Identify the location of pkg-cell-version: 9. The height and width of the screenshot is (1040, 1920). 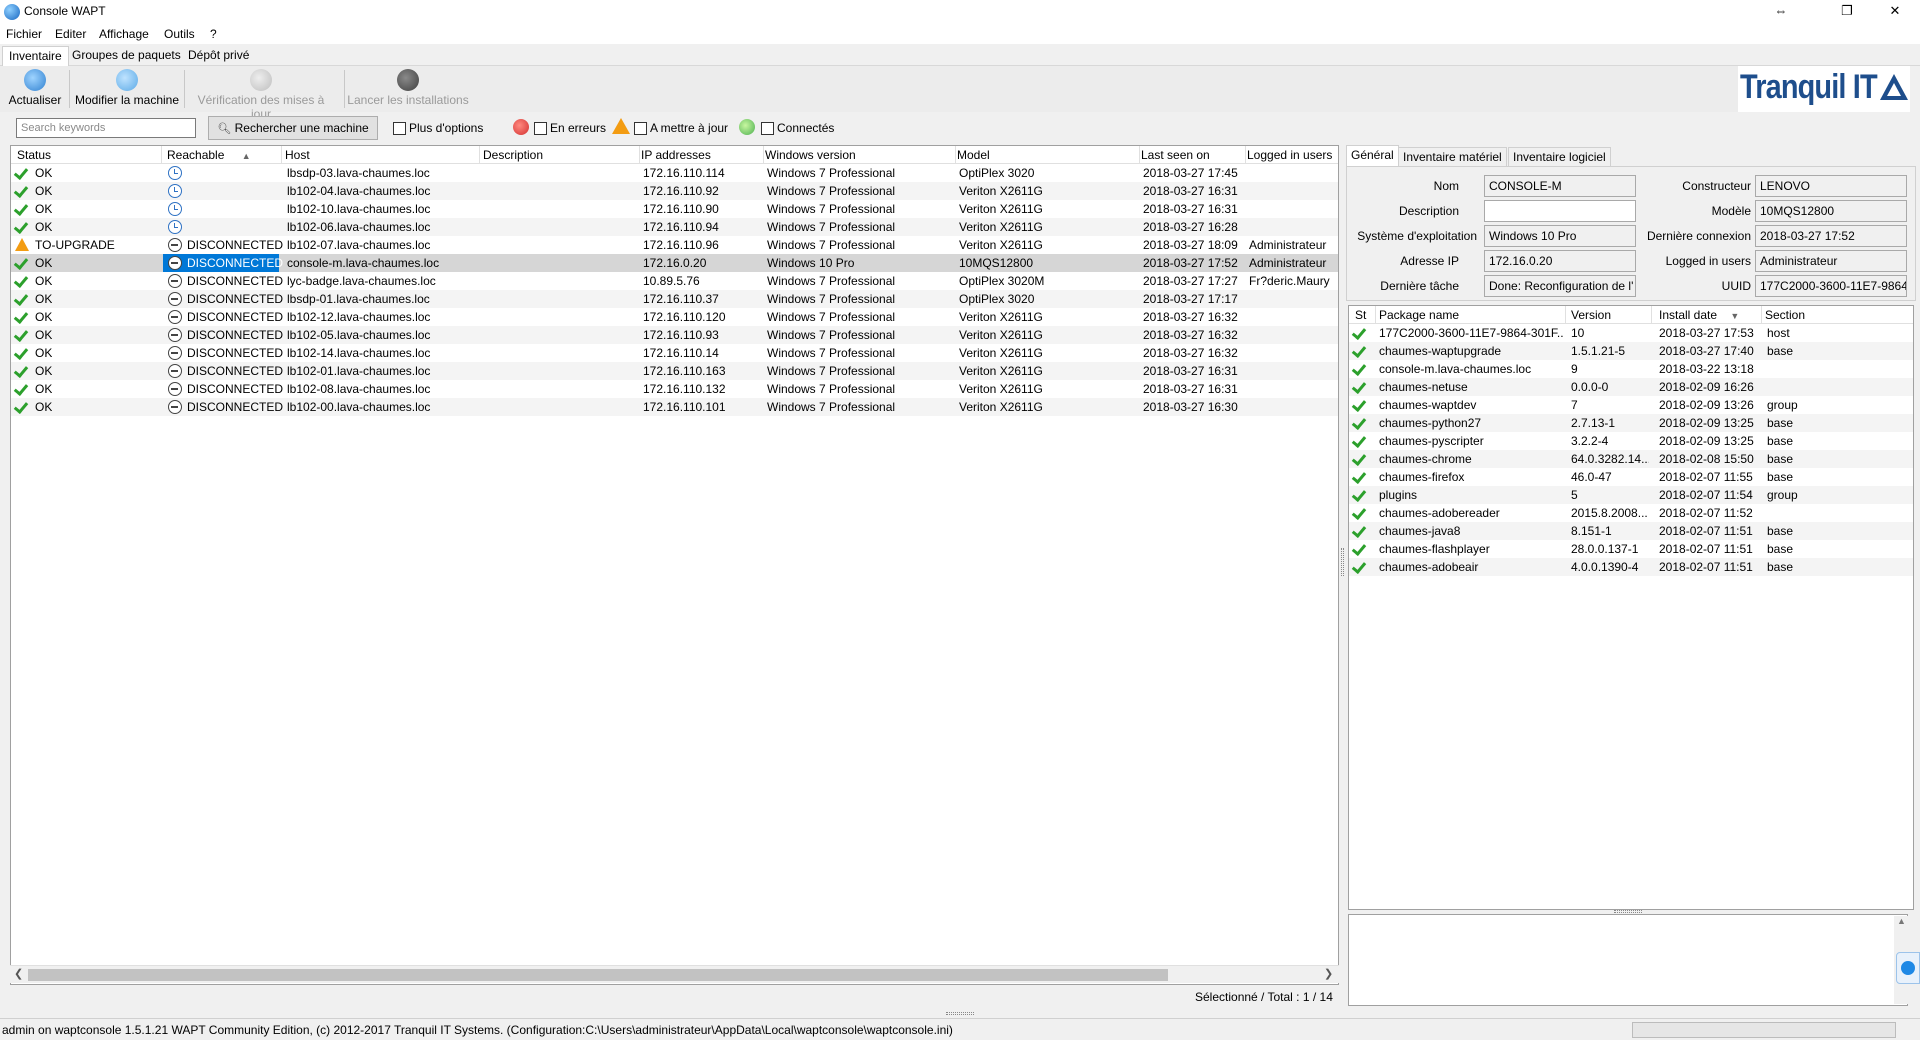
(1574, 369).